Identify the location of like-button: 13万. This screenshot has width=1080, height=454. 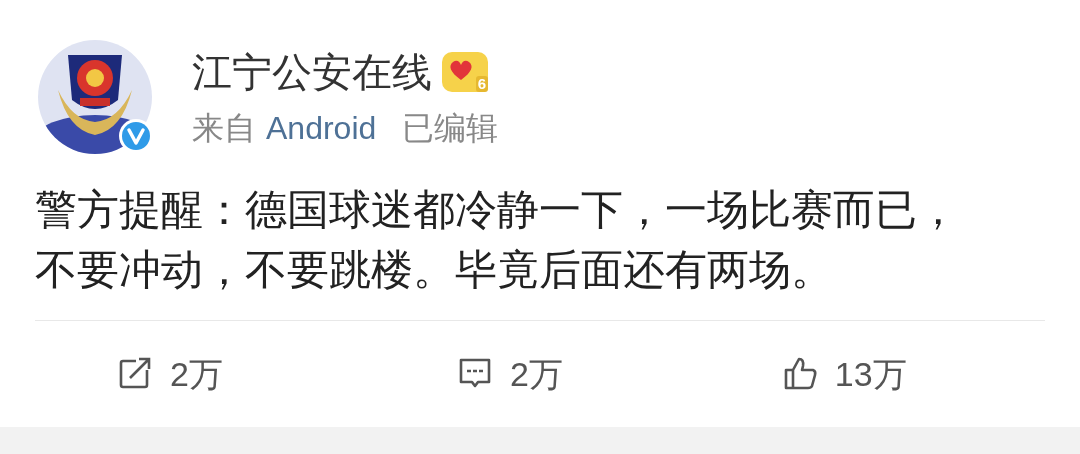
(844, 374).